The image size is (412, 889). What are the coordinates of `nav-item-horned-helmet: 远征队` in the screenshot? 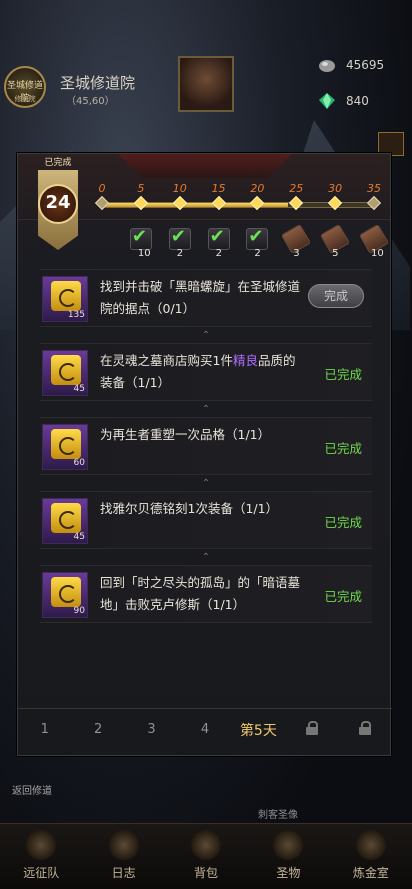 It's located at (41, 856).